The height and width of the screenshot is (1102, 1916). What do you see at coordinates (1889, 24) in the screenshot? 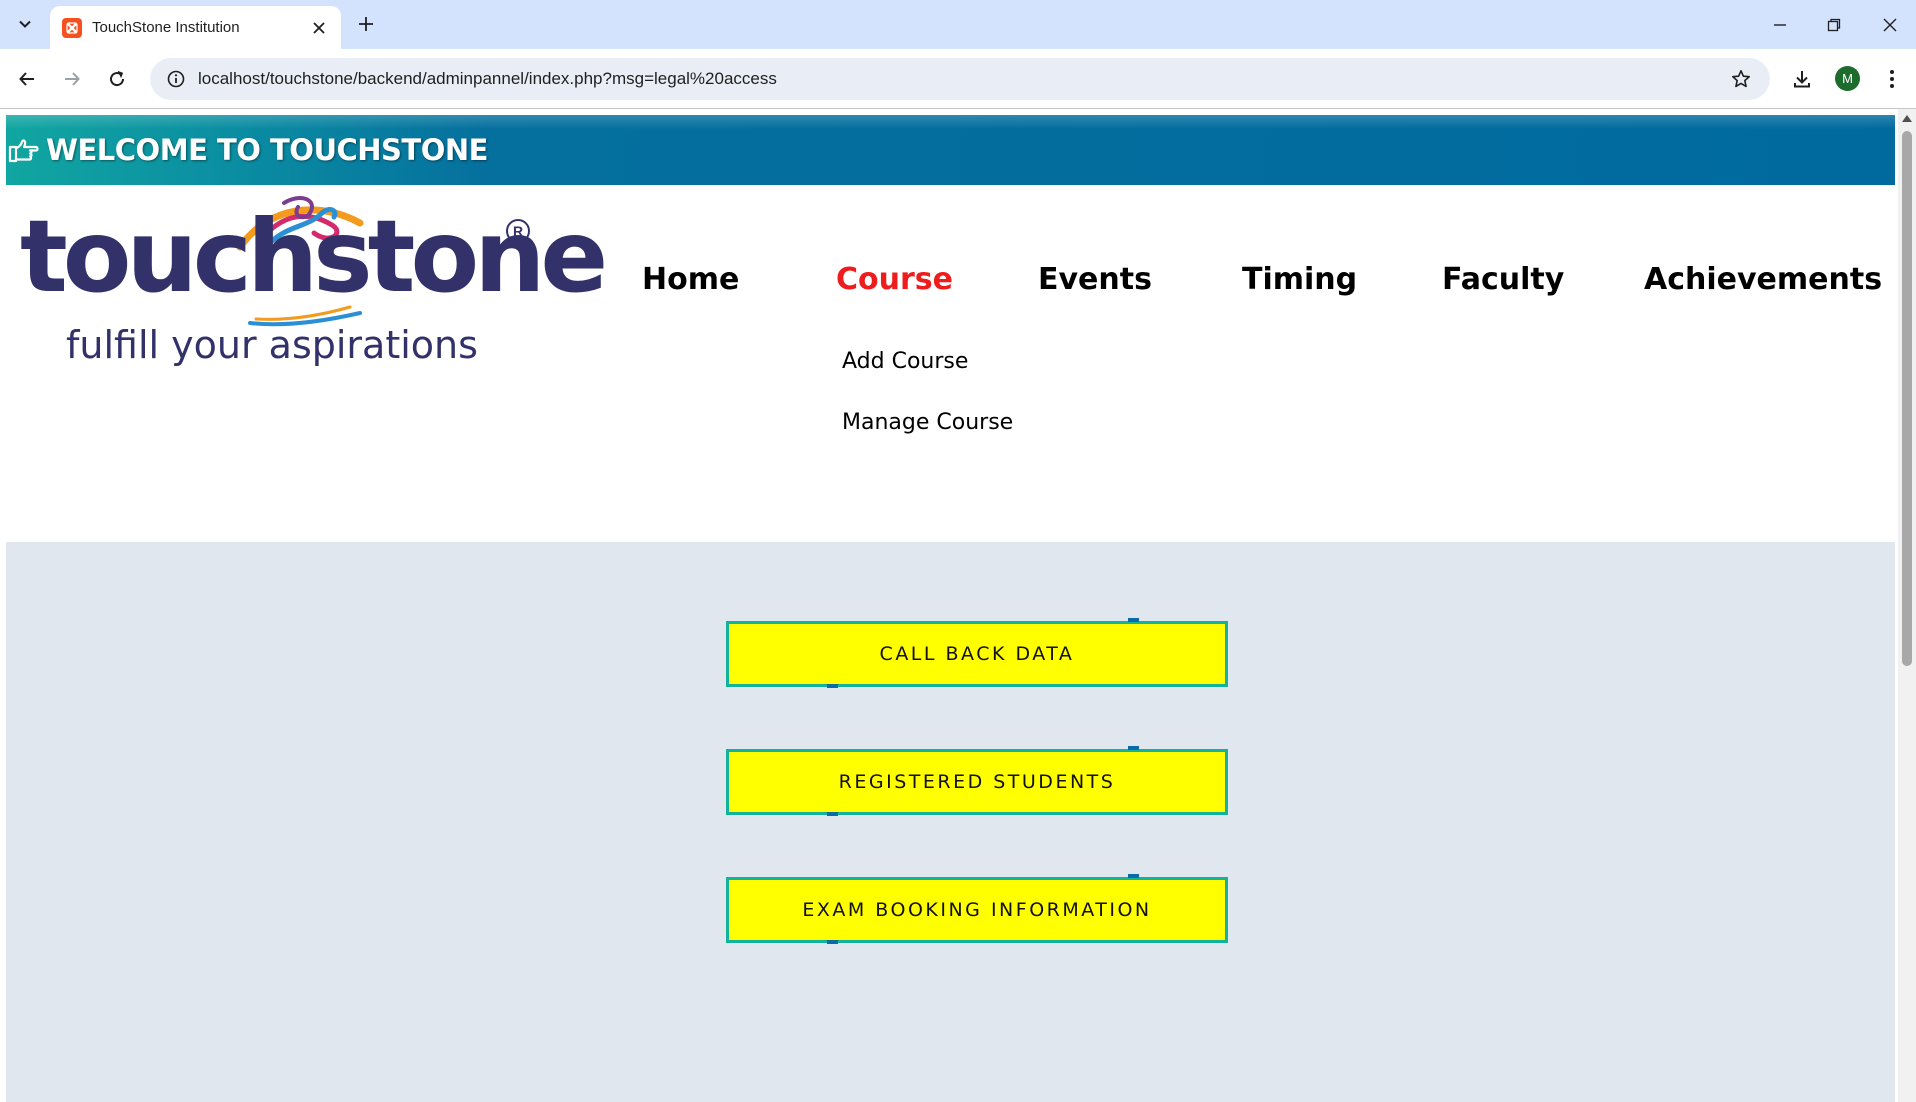
I see `window-close-icon` at bounding box center [1889, 24].